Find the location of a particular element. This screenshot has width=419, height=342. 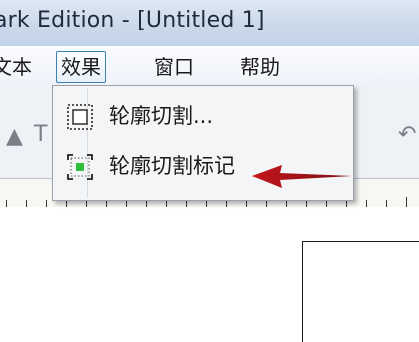

menu-item-contour-cut-mark: 轮廓切割标记 is located at coordinates (203, 167).